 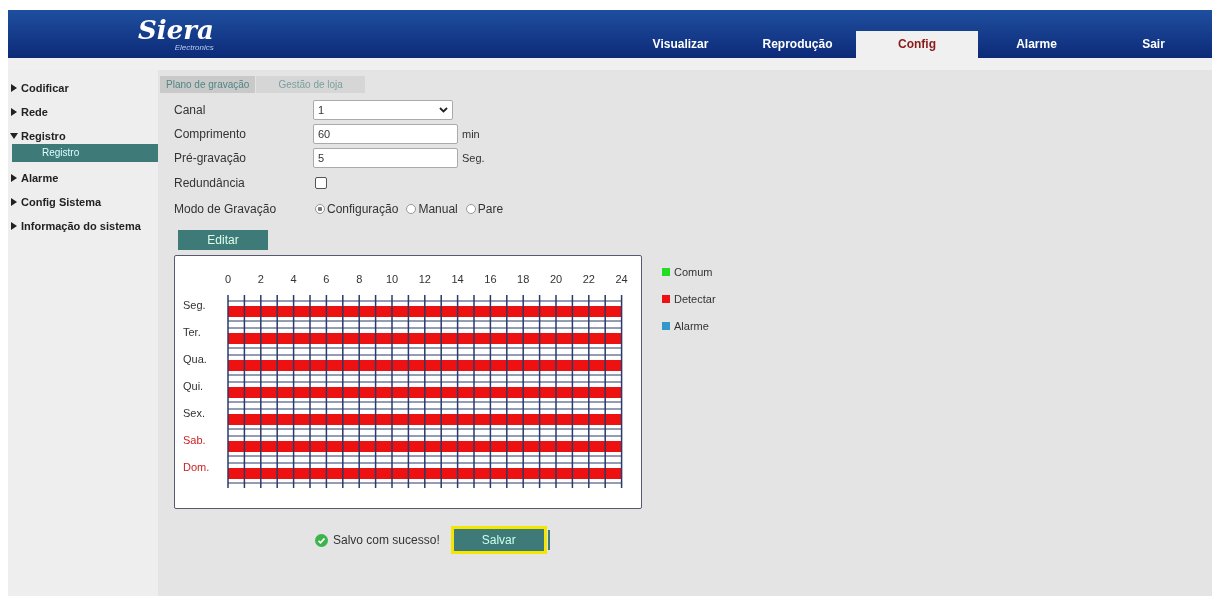 What do you see at coordinates (1153, 44) in the screenshot?
I see `nav-tab: Sair` at bounding box center [1153, 44].